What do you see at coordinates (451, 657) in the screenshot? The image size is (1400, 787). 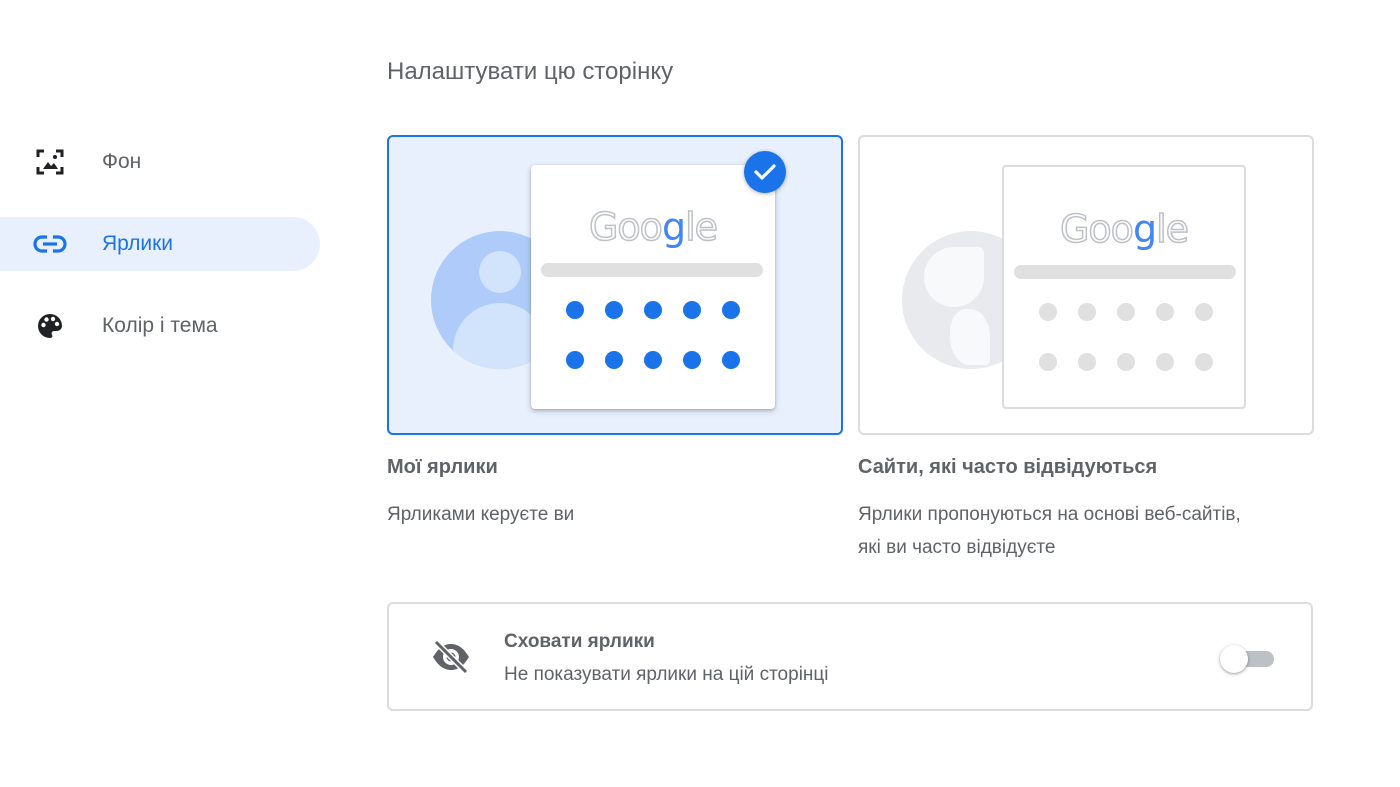 I see `visibility-off-icon` at bounding box center [451, 657].